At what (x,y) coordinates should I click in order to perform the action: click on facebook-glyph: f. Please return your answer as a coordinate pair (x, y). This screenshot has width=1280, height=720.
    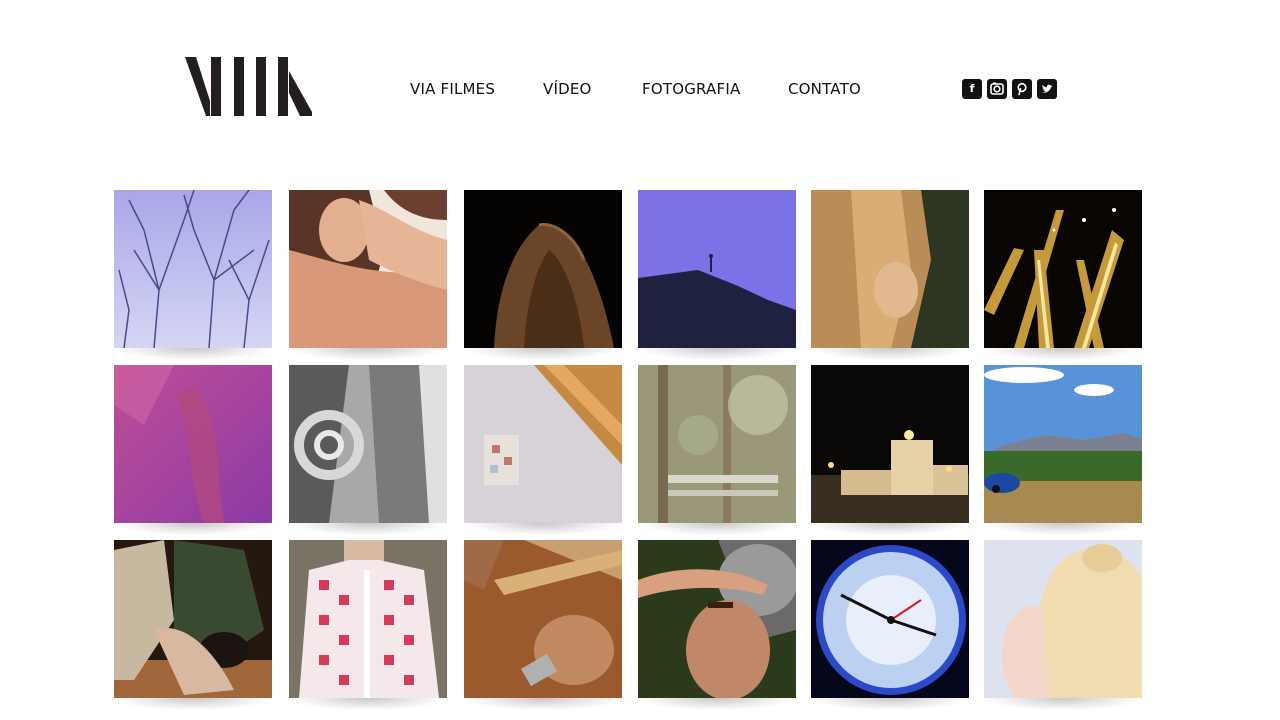
    Looking at the image, I should click on (972, 88).